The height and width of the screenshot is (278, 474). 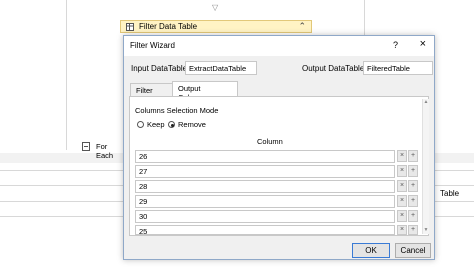 I want to click on keep-radio, so click(x=140, y=124).